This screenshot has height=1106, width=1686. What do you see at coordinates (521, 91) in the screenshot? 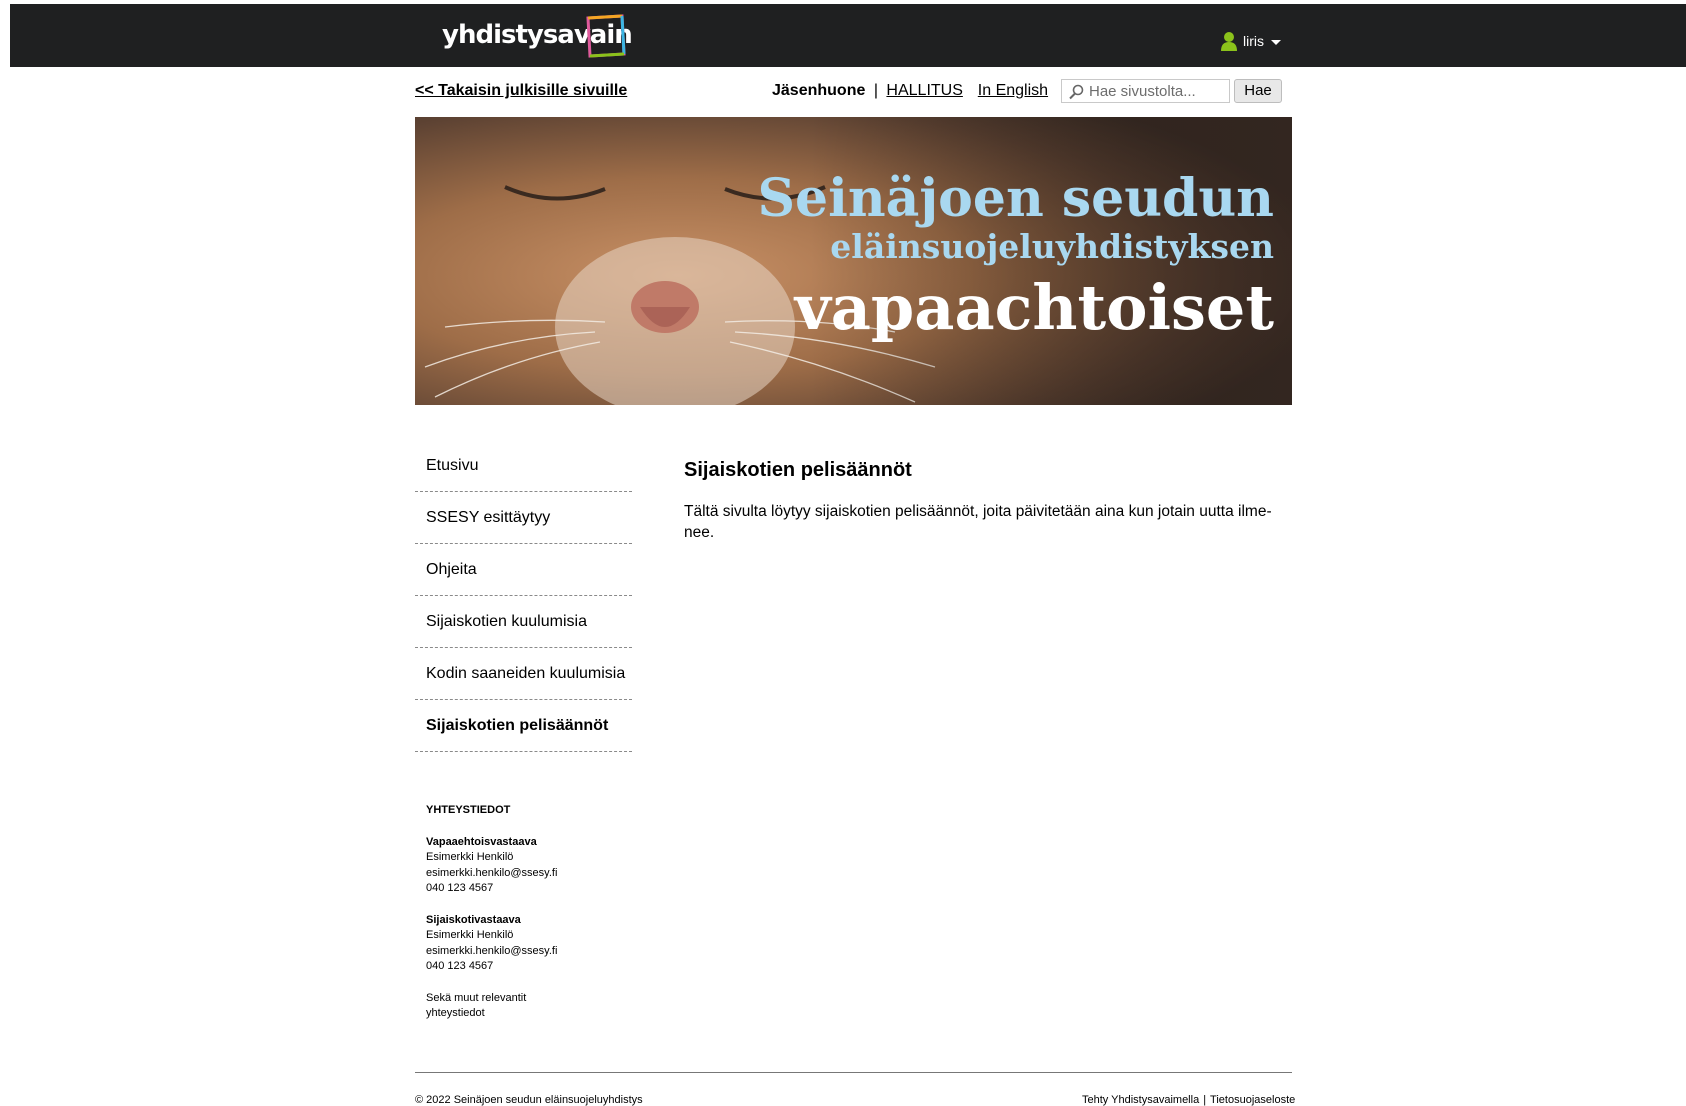
I see `back-to-public-link: << Takaisin julkisille sivuille` at bounding box center [521, 91].